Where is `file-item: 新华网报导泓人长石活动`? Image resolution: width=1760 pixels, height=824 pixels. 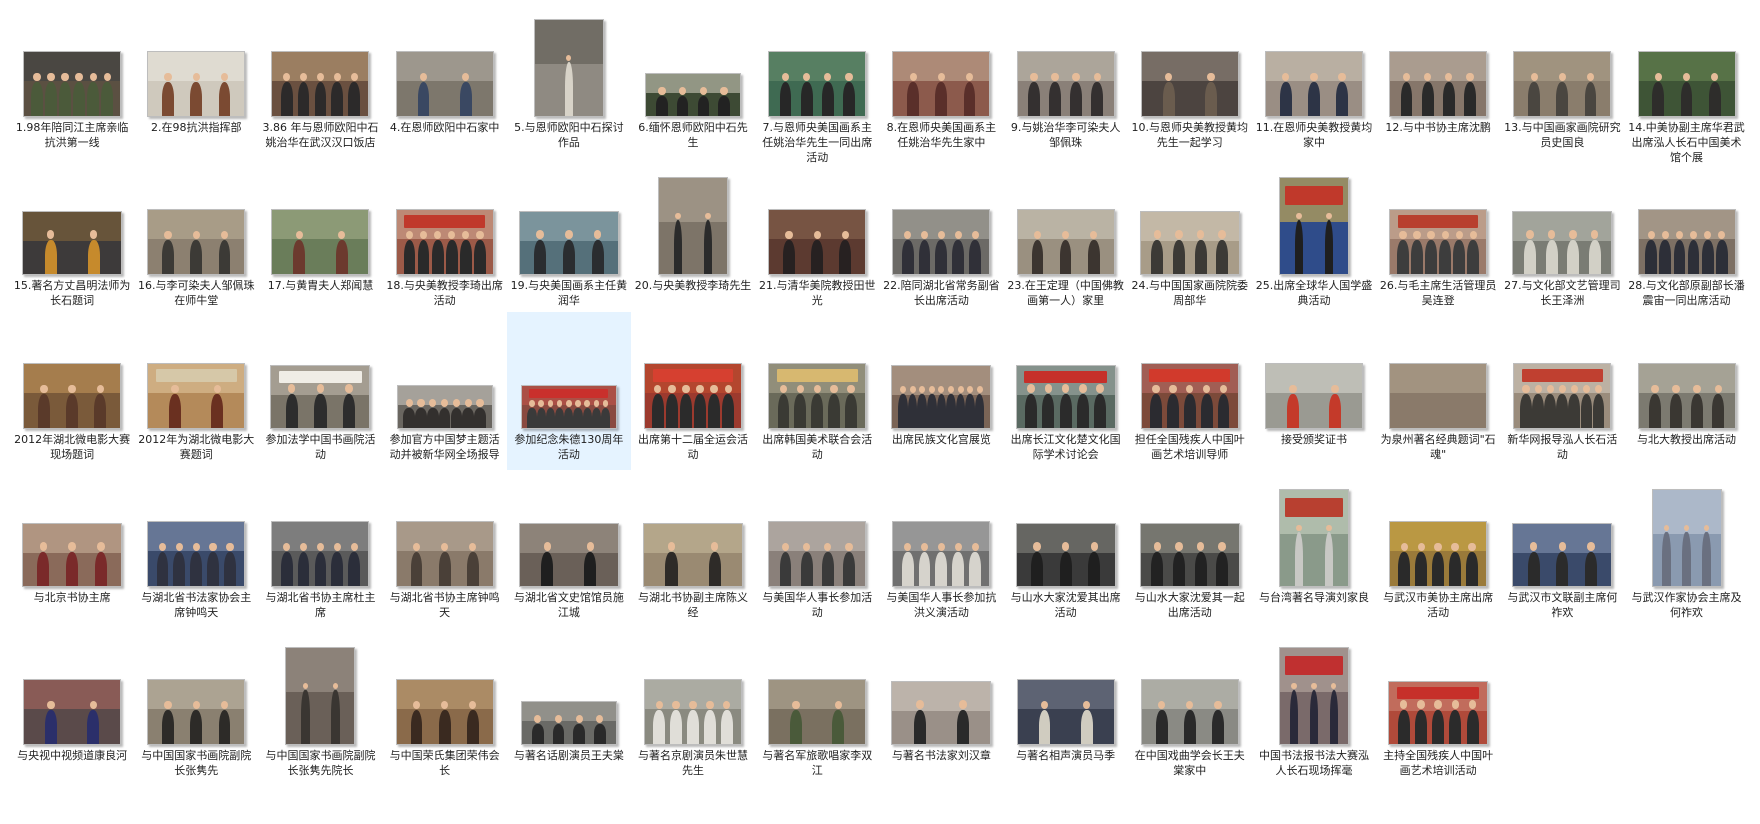 file-item: 新华网报导泓人长石活动 is located at coordinates (1562, 391).